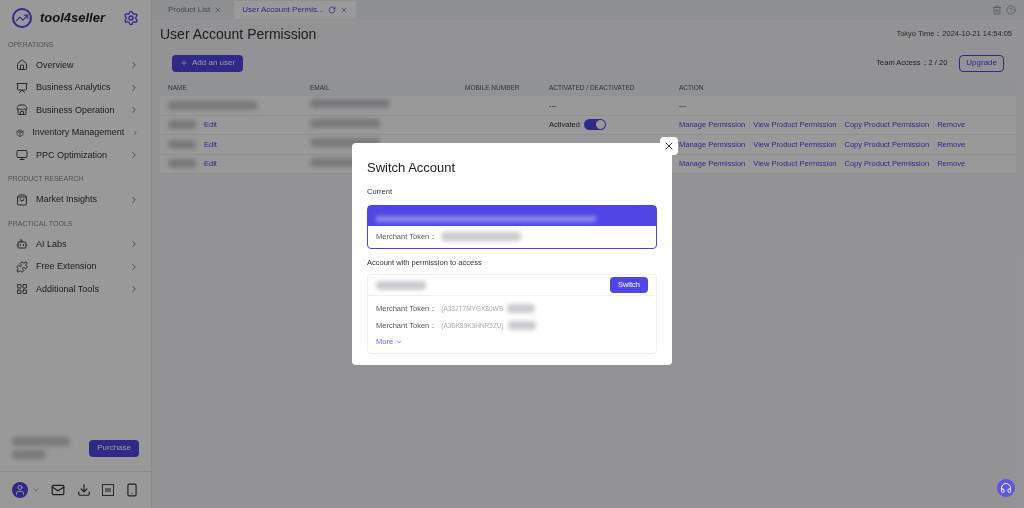  Describe the element at coordinates (36, 490) in the screenshot. I see `caret-icon` at that location.